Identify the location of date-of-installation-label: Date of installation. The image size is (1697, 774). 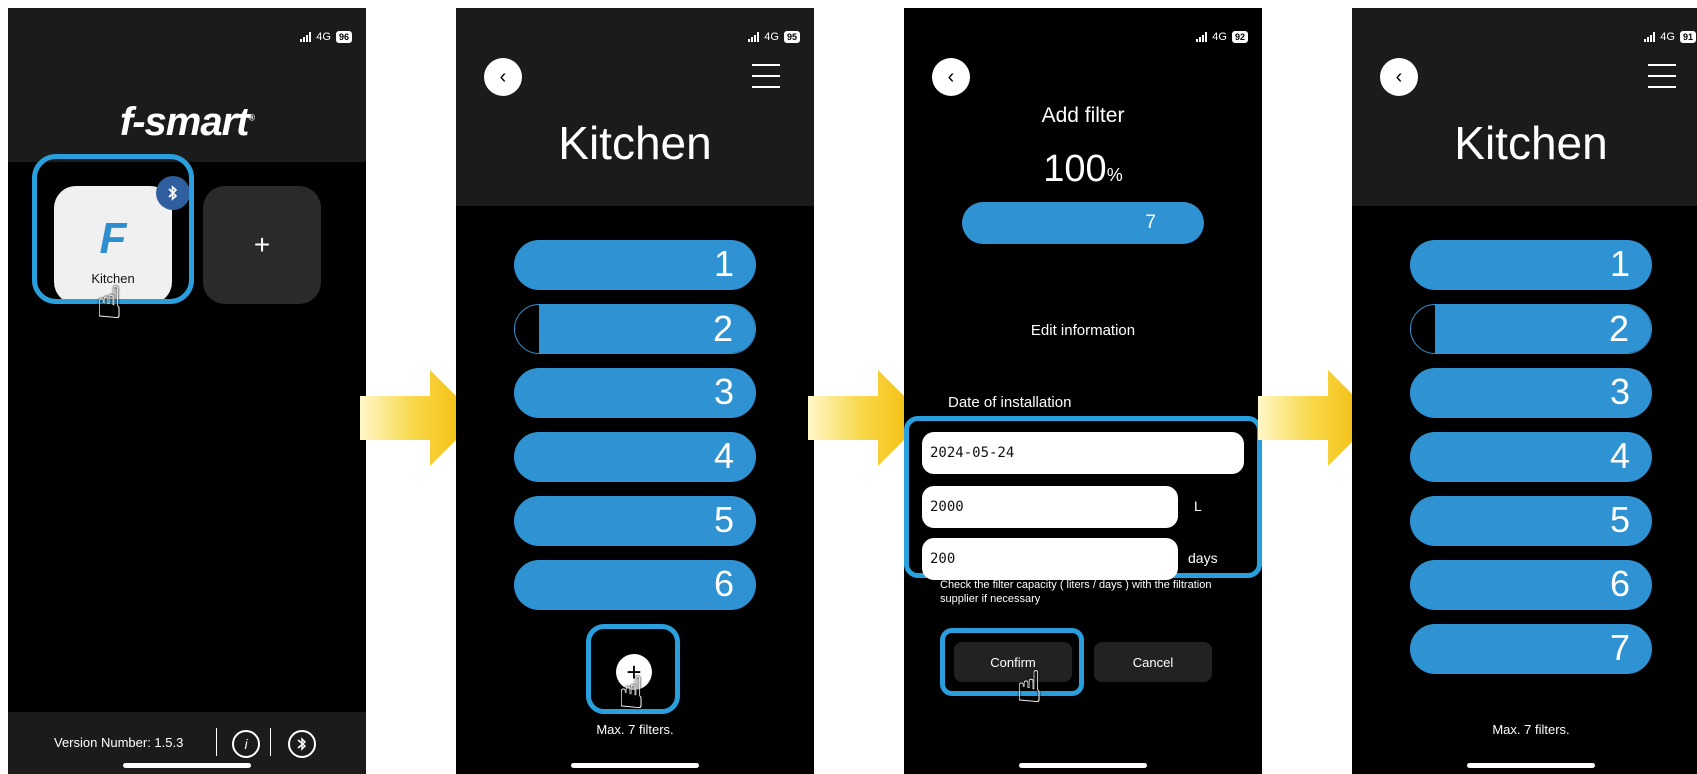
(1010, 402).